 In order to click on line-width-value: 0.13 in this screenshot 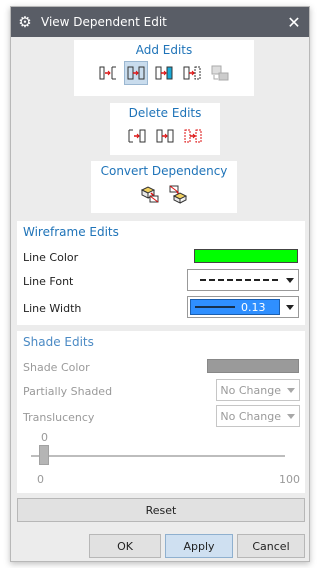, I will do `click(253, 307)`.